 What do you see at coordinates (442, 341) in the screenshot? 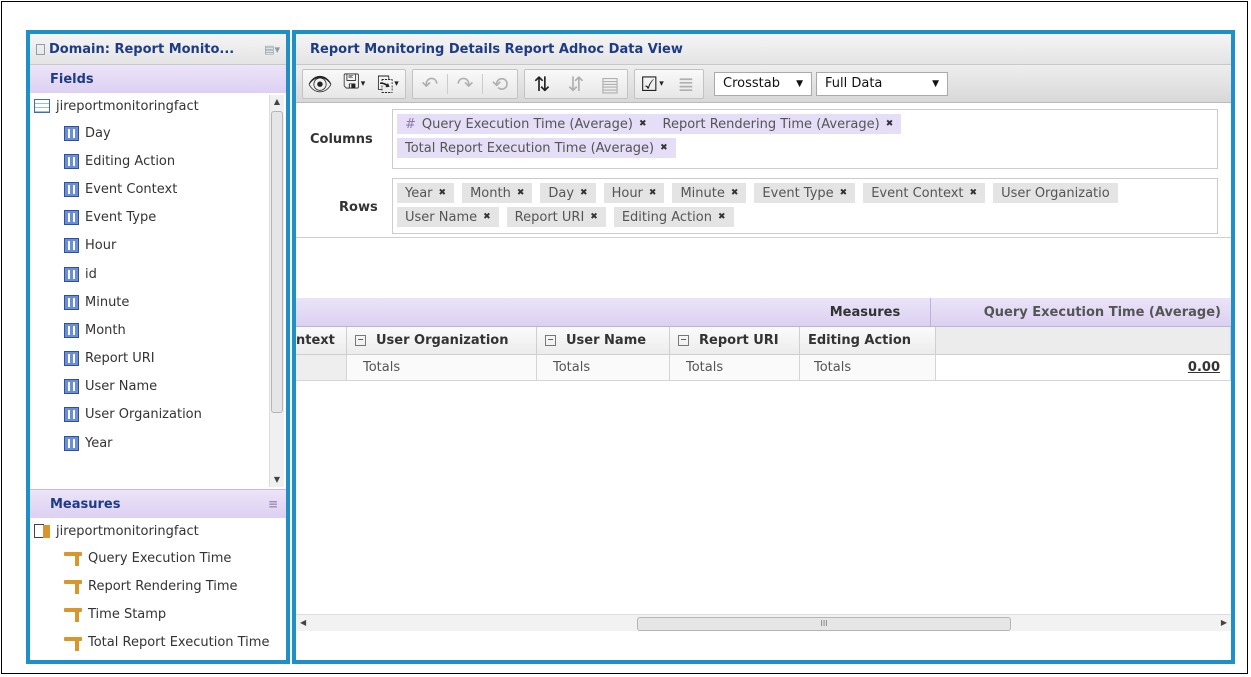
I see `row-header-user-organization: − User Organization` at bounding box center [442, 341].